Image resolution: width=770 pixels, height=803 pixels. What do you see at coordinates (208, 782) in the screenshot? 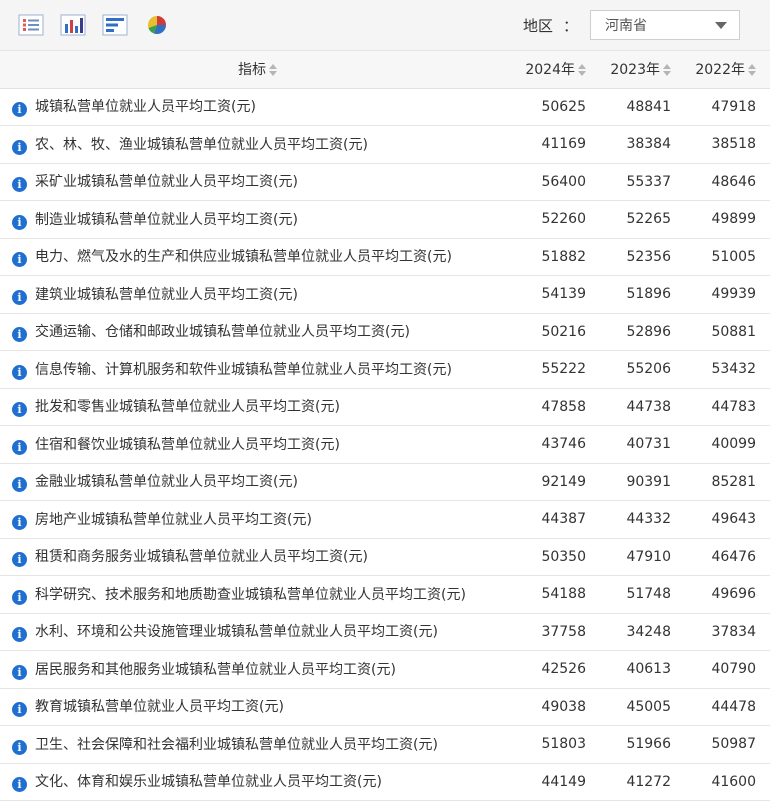
I see `indicator-name: 文化、体育和娱乐业城镇私营单位就业人员平均工资(元)` at bounding box center [208, 782].